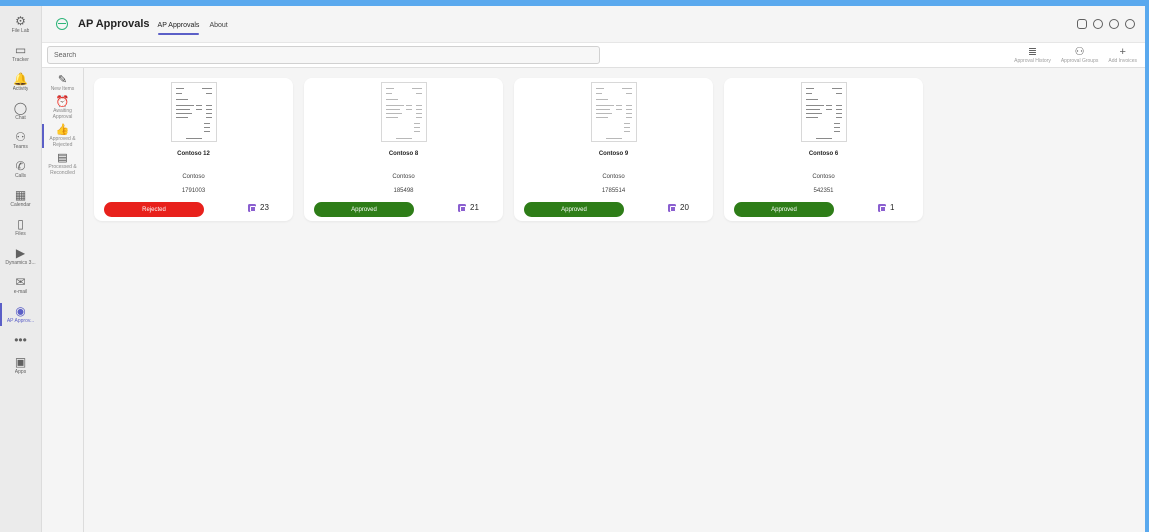 This screenshot has width=1149, height=532. Describe the element at coordinates (20, 281) in the screenshot. I see `email-icon: ✉` at that location.